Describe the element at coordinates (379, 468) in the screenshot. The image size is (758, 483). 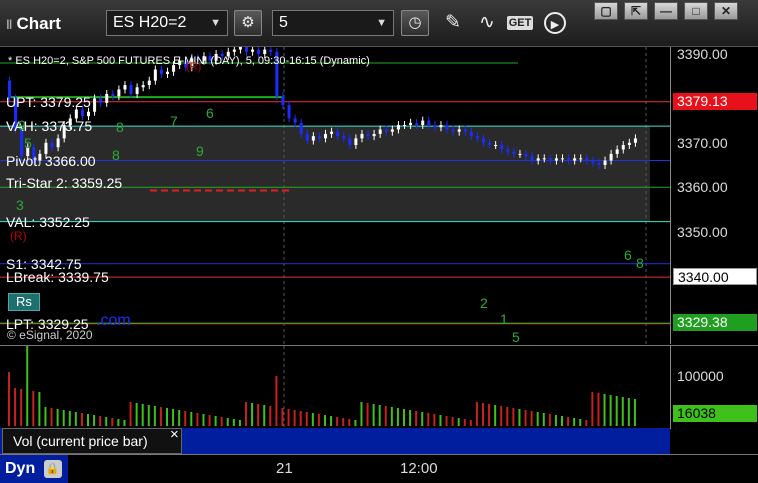
I see `time-axis: Dyn 🔒 21 12:00` at that location.